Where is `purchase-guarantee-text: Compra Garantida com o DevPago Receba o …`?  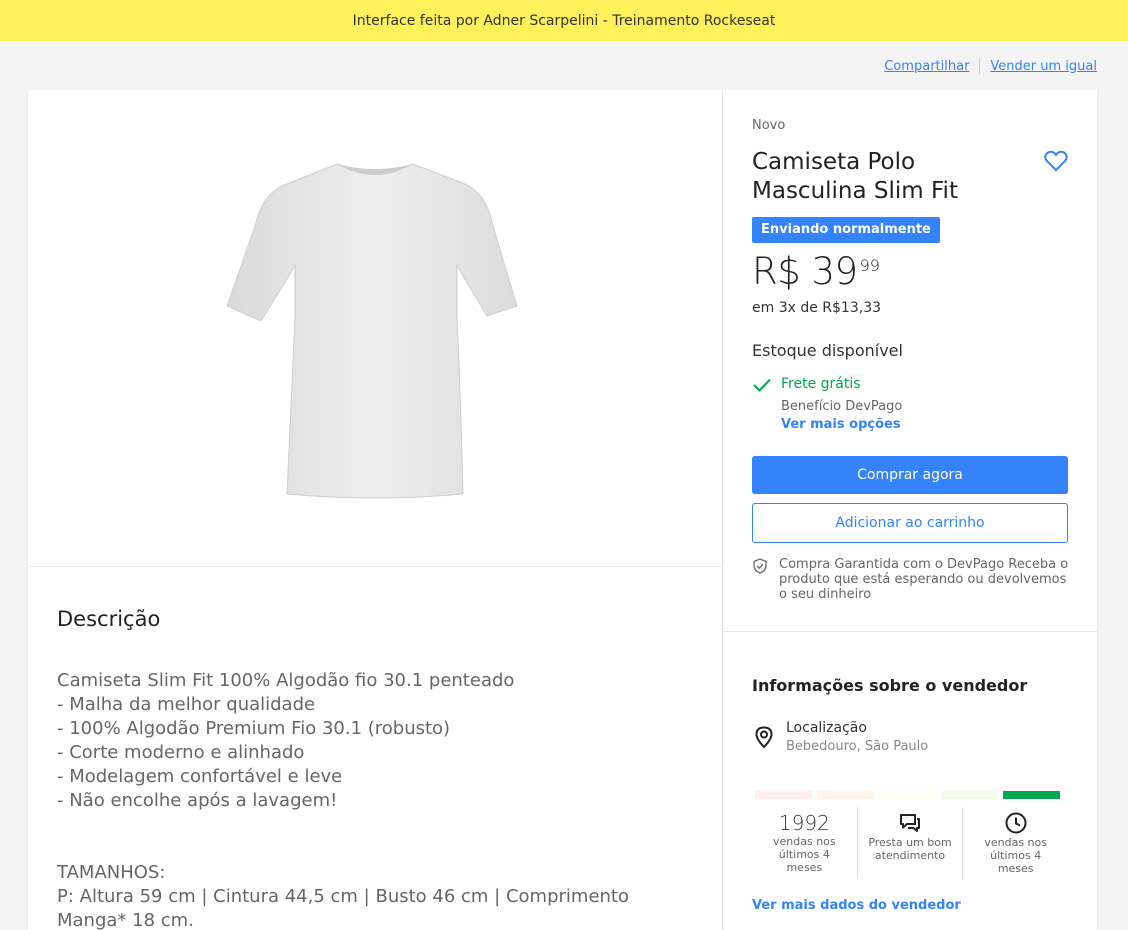
purchase-guarantee-text: Compra Garantida com o DevPago Receba o … is located at coordinates (924, 579).